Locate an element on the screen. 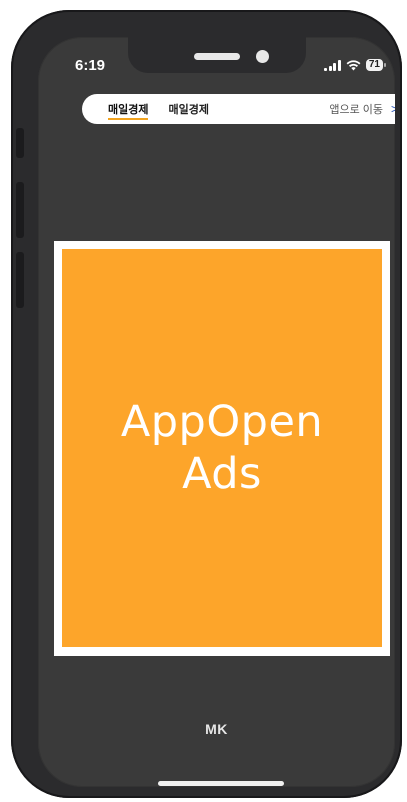 The height and width of the screenshot is (802, 407). speaker is located at coordinates (217, 56).